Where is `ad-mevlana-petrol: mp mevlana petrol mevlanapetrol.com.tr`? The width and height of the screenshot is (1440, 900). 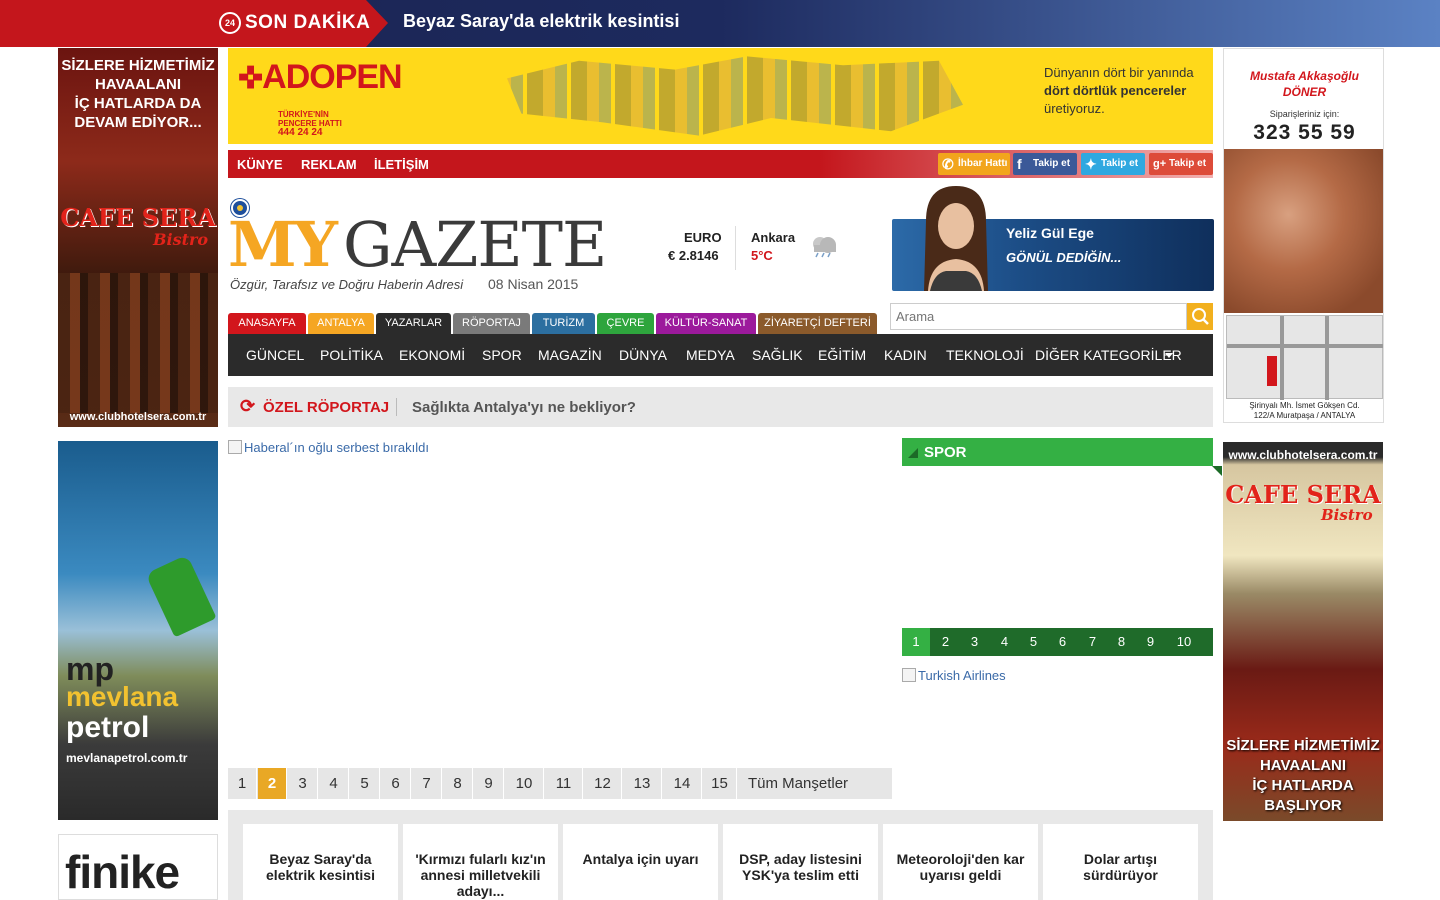 ad-mevlana-petrol: mp mevlana petrol mevlanapetrol.com.tr is located at coordinates (138, 630).